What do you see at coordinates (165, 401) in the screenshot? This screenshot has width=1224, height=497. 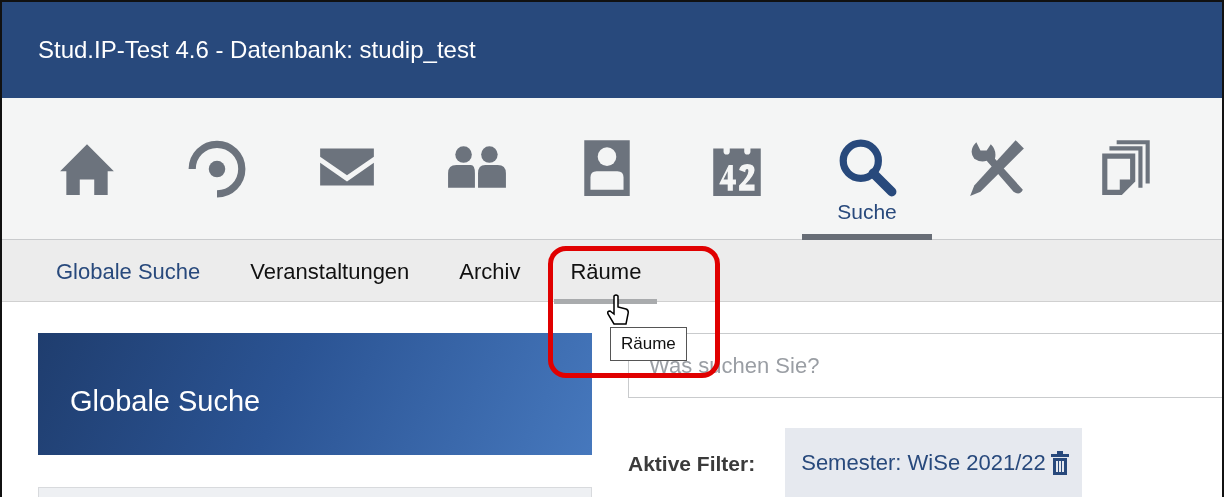 I see `sidebar-title: Globale Suche` at bounding box center [165, 401].